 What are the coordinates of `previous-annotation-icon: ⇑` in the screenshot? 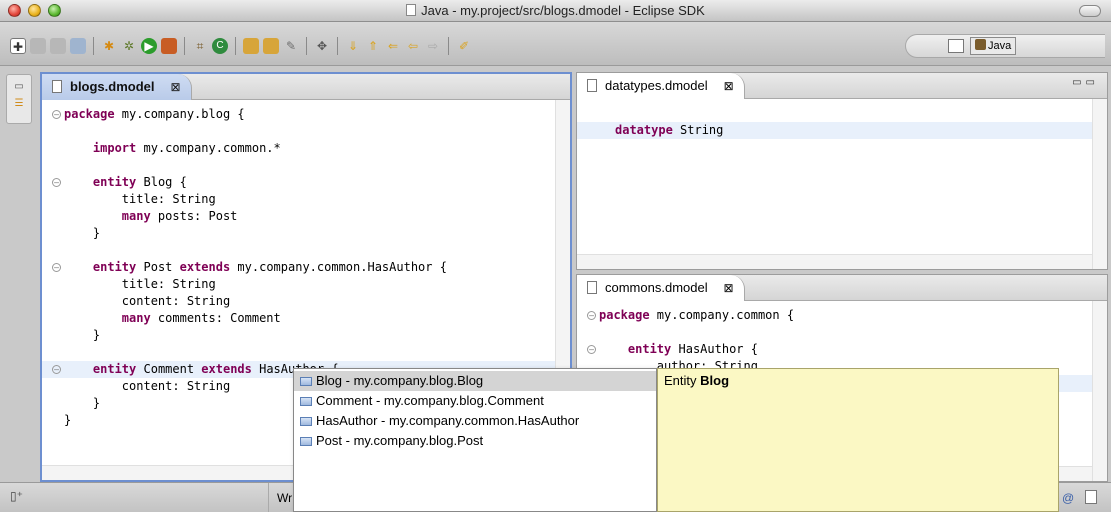 It's located at (373, 46).